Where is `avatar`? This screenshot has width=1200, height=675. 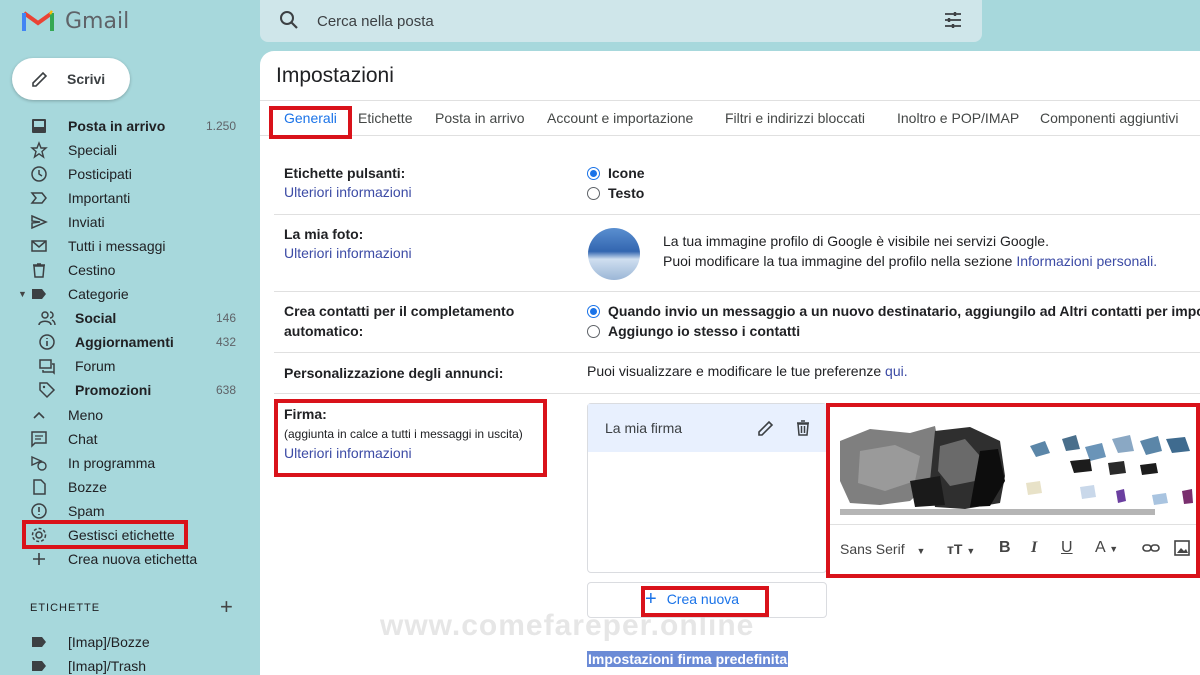 avatar is located at coordinates (614, 254).